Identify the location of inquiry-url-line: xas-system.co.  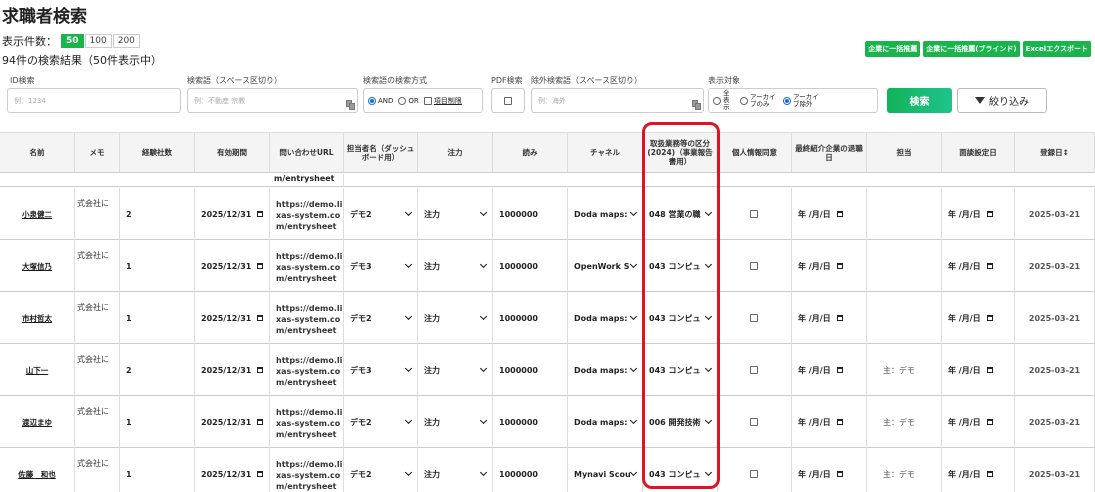
(308, 475).